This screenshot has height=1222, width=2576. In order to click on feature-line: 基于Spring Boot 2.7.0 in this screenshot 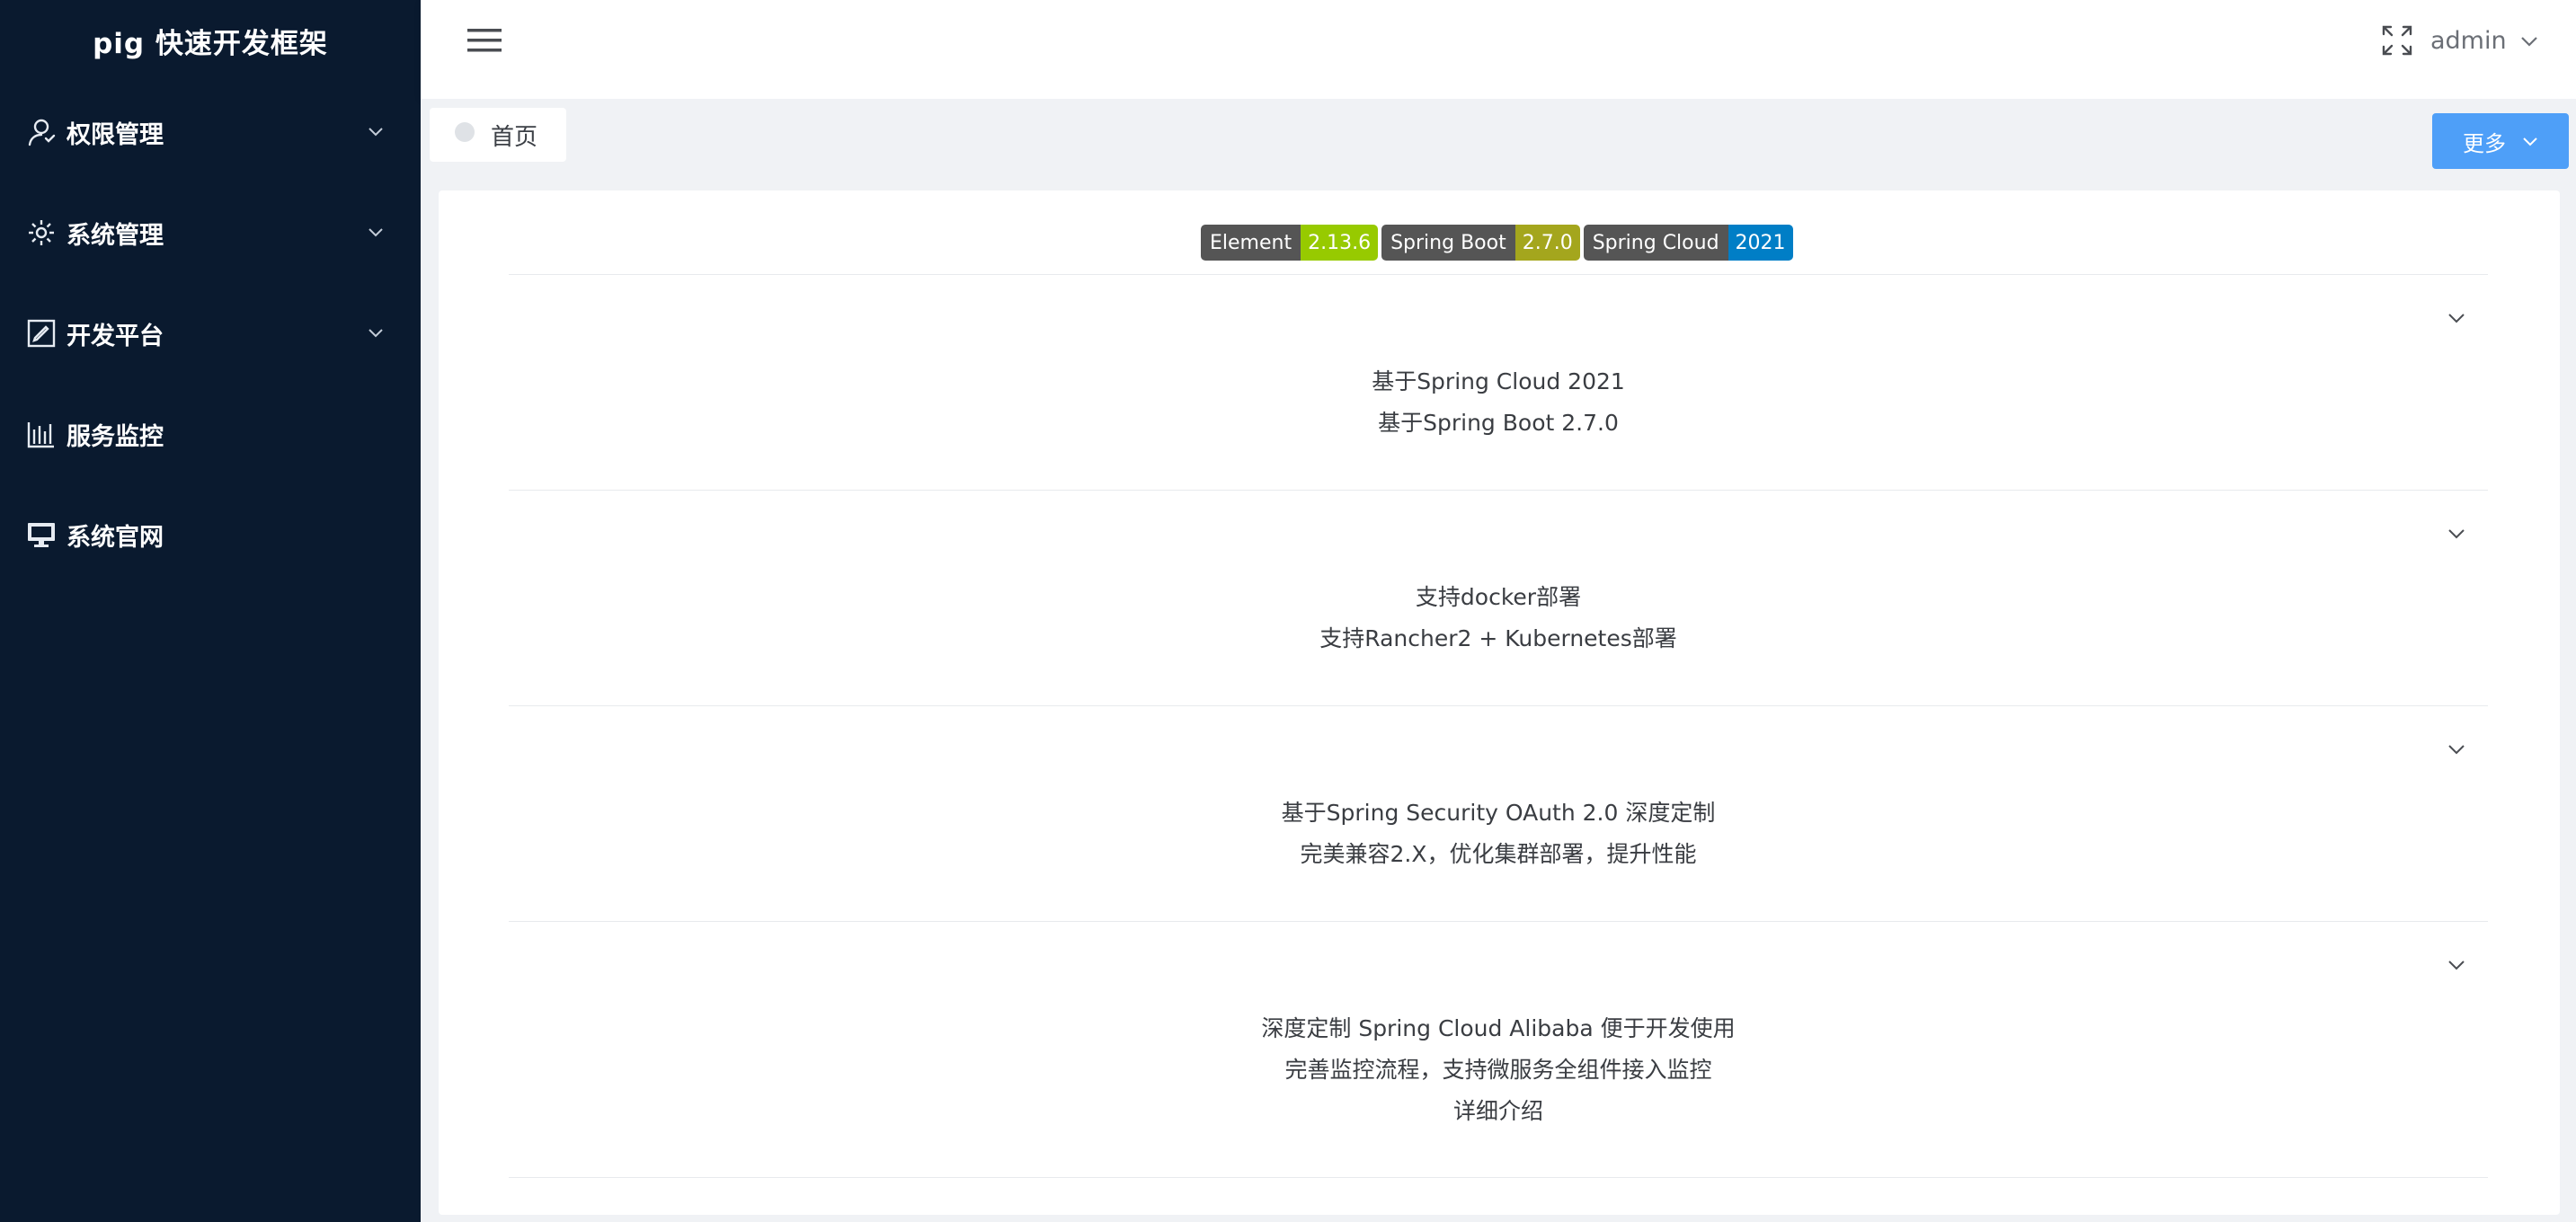, I will do `click(1498, 423)`.